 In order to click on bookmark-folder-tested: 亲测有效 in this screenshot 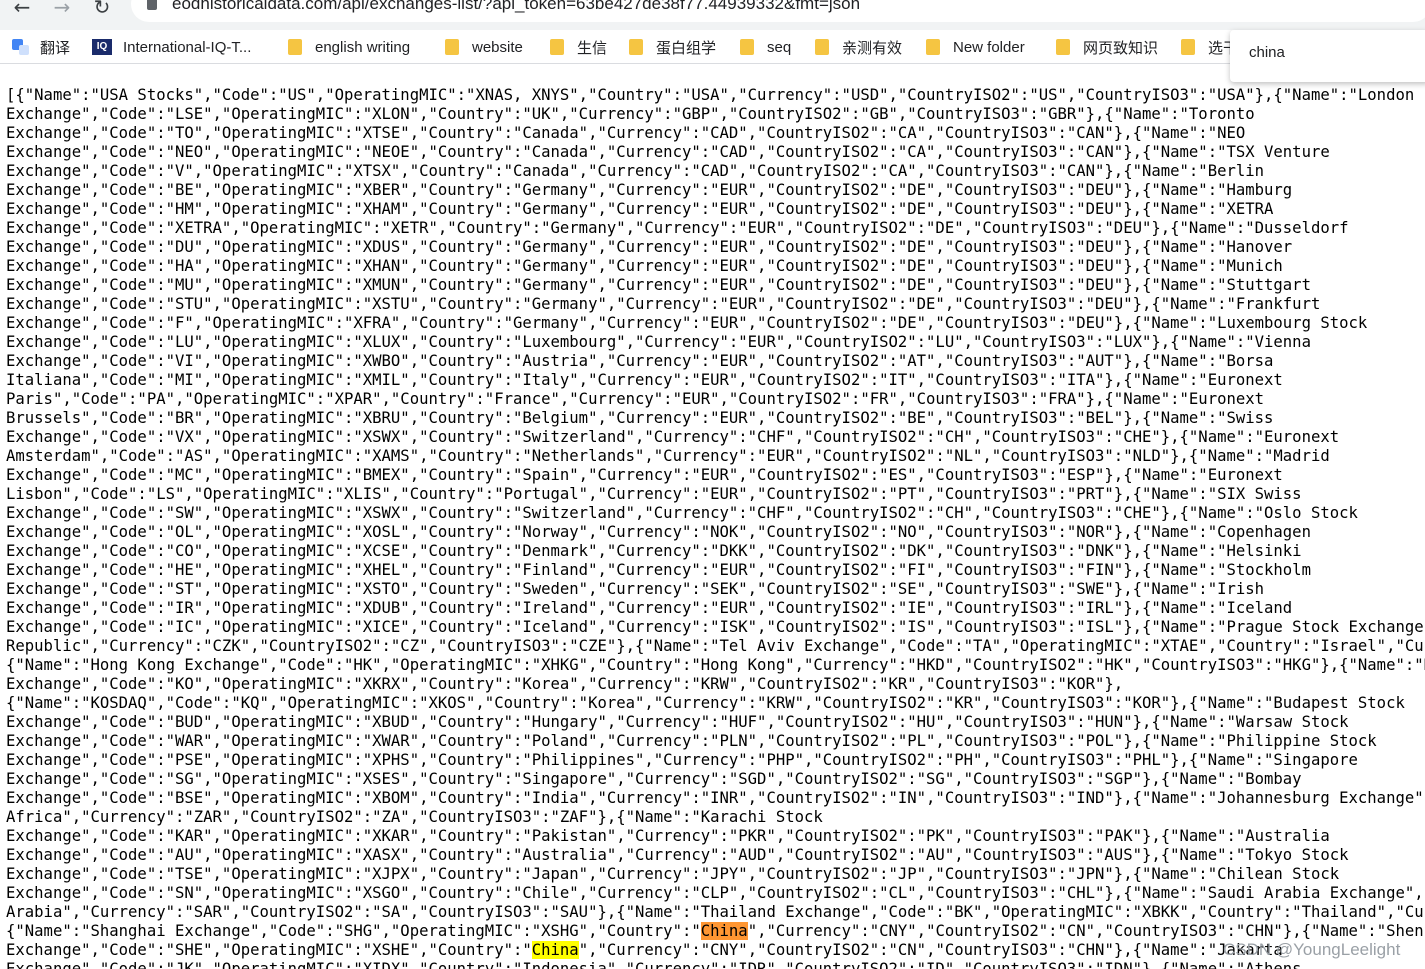, I will do `click(858, 47)`.